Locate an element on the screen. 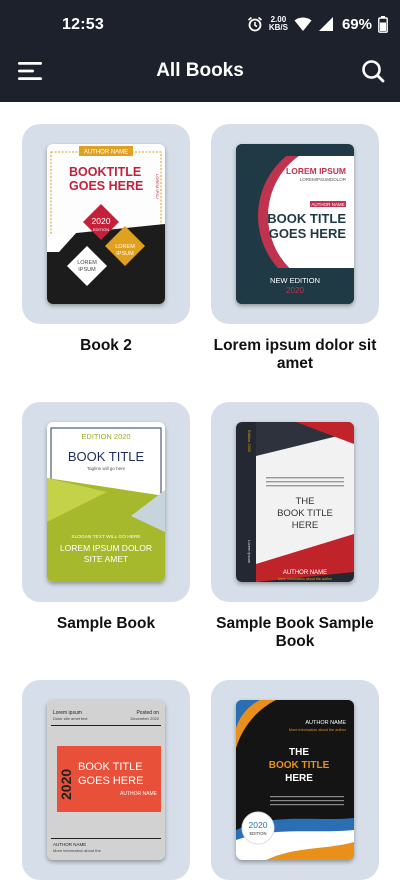 The height and width of the screenshot is (889, 400). cover-slogan: SLOGAN TEXT WILL GO HERE is located at coordinates (105, 537).